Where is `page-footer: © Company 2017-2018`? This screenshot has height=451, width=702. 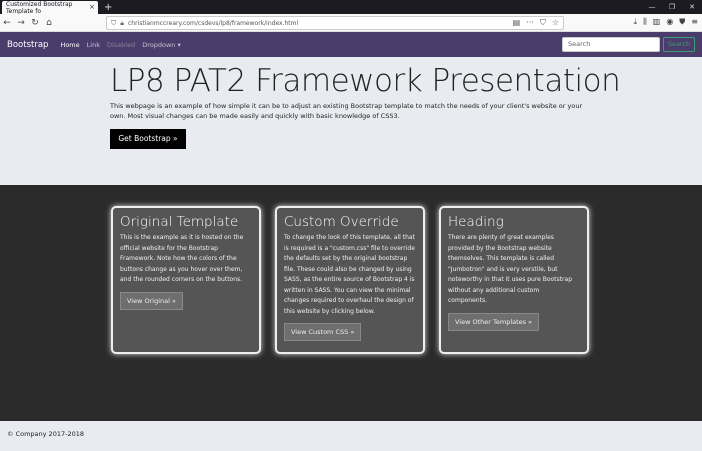 page-footer: © Company 2017-2018 is located at coordinates (351, 436).